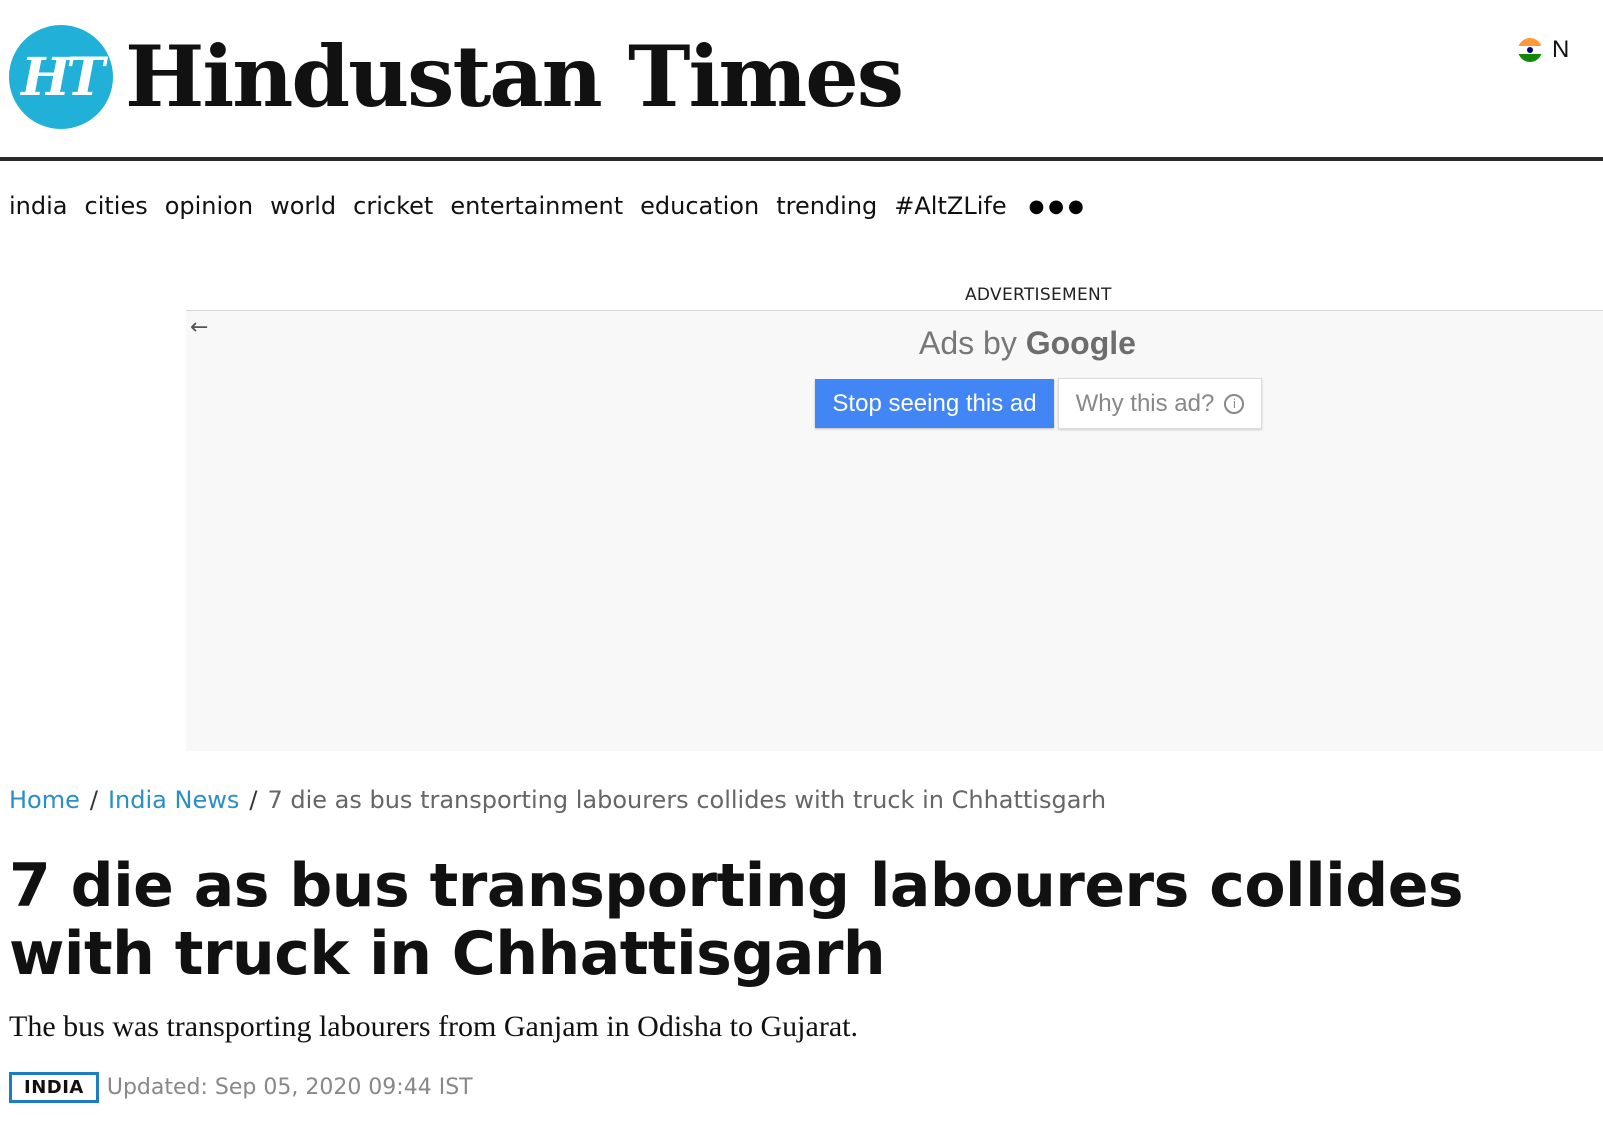 The image size is (1603, 1143). I want to click on nav-item-india: india, so click(38, 206).